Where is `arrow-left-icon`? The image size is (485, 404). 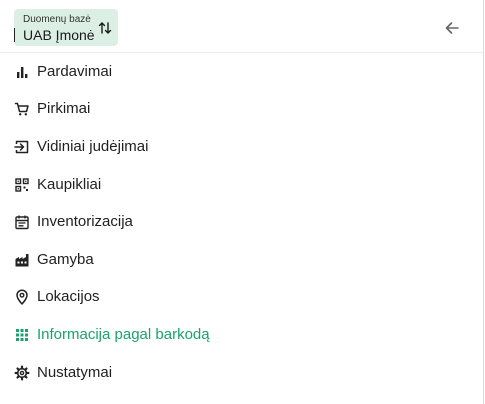 arrow-left-icon is located at coordinates (452, 28).